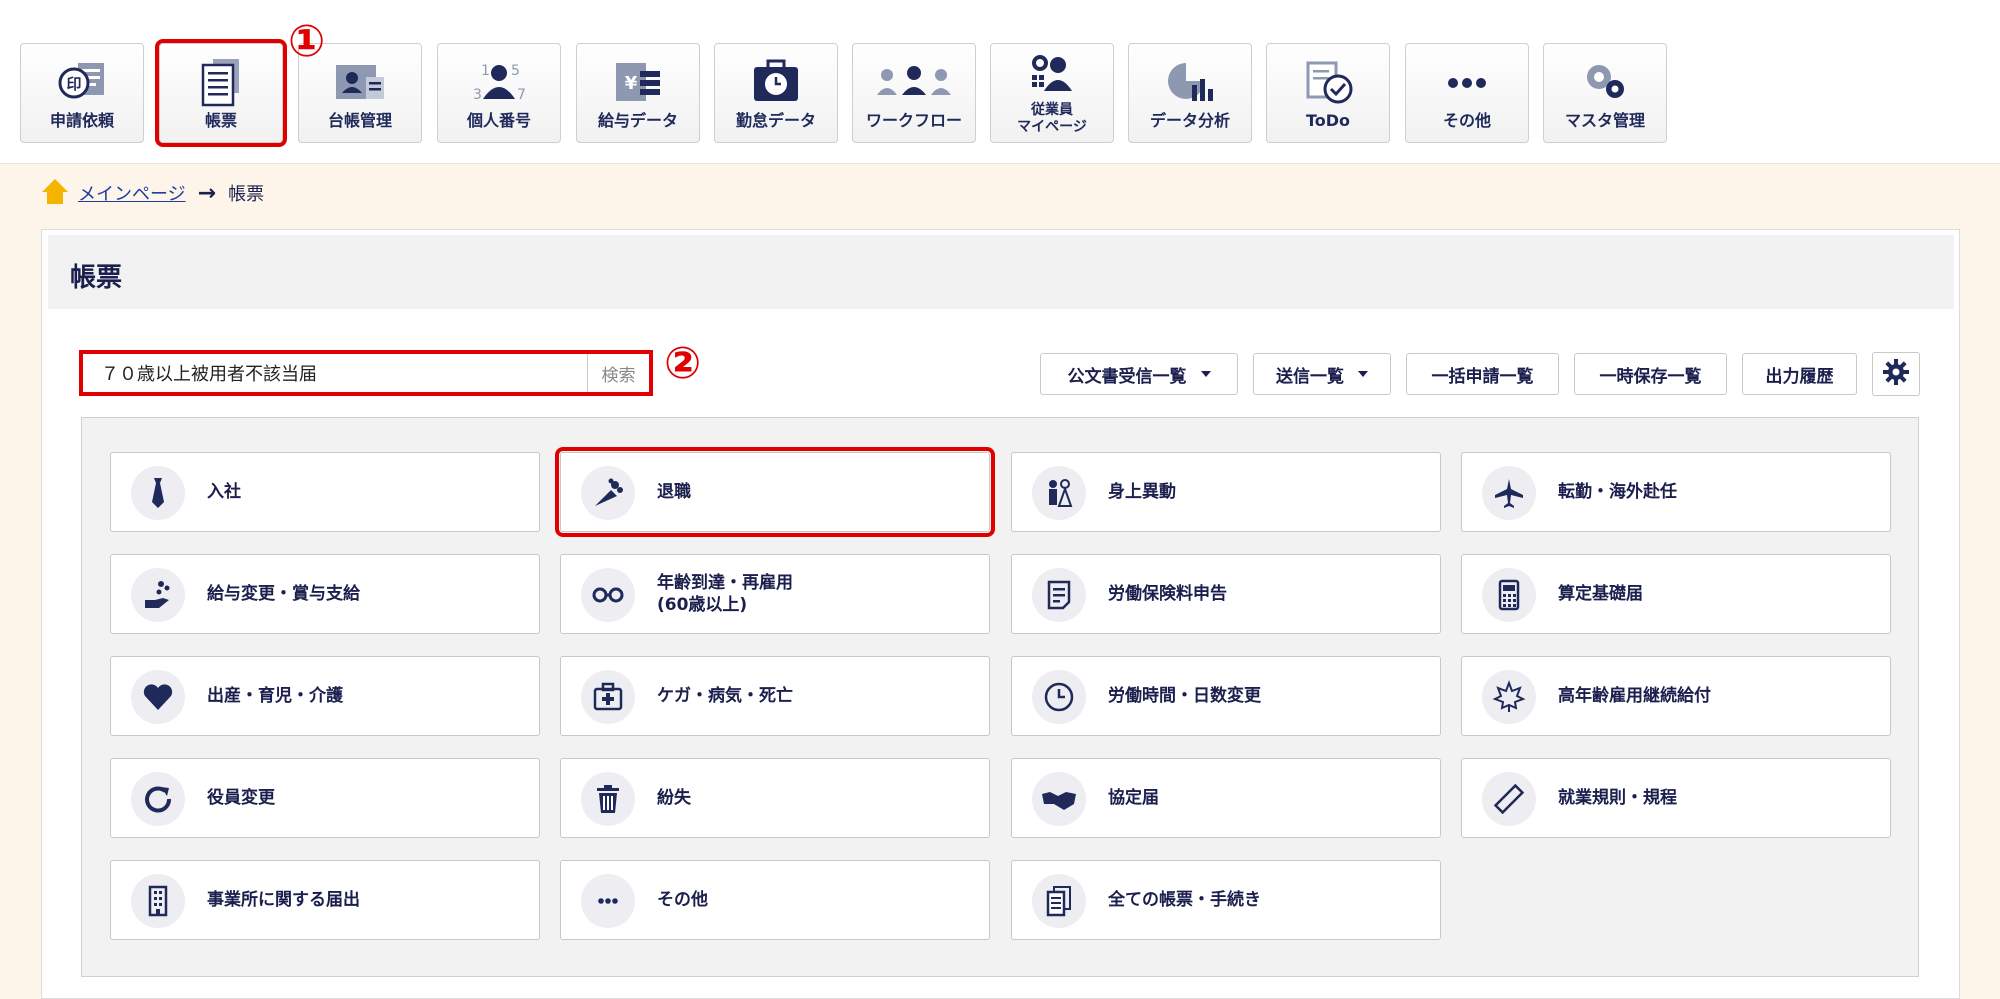 Image resolution: width=2000 pixels, height=999 pixels. I want to click on first-aid-icon, so click(608, 697).